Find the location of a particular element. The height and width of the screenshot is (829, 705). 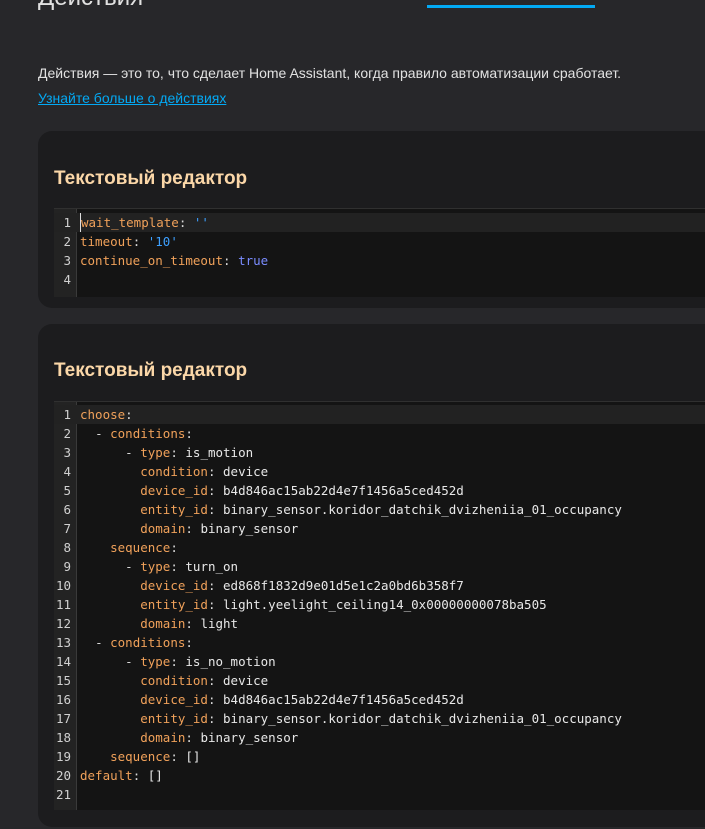

yaml-value: '' is located at coordinates (201, 222).